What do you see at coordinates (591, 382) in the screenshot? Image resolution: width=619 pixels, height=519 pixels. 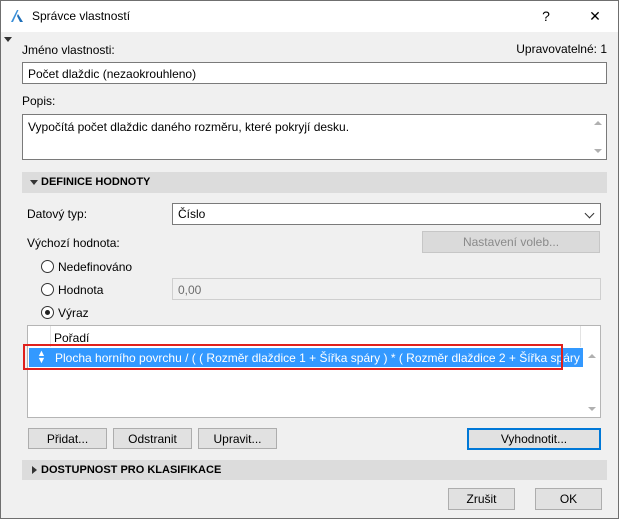 I see `list-scrollbar` at bounding box center [591, 382].